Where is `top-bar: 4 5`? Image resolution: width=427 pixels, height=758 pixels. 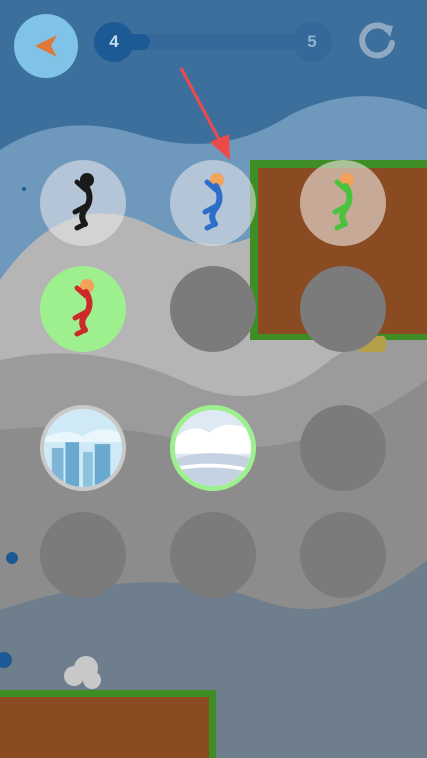
top-bar: 4 5 is located at coordinates (213, 45).